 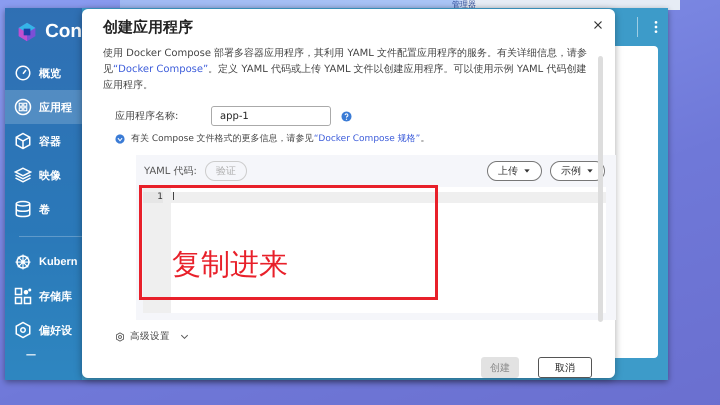 What do you see at coordinates (147, 116) in the screenshot?
I see `field-label: 应用程序名称:` at bounding box center [147, 116].